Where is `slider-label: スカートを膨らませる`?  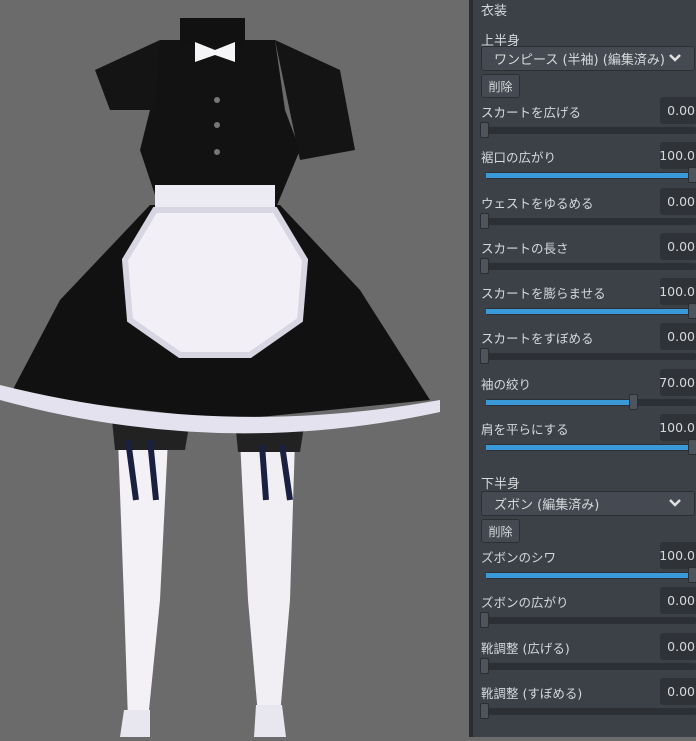
slider-label: スカートを膨らませる is located at coordinates (543, 294).